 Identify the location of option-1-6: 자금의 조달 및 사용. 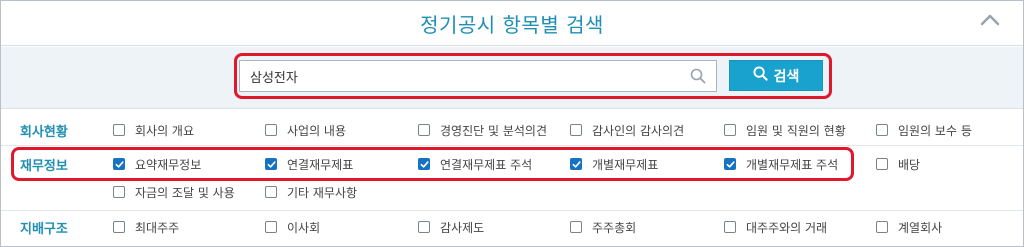
(174, 192).